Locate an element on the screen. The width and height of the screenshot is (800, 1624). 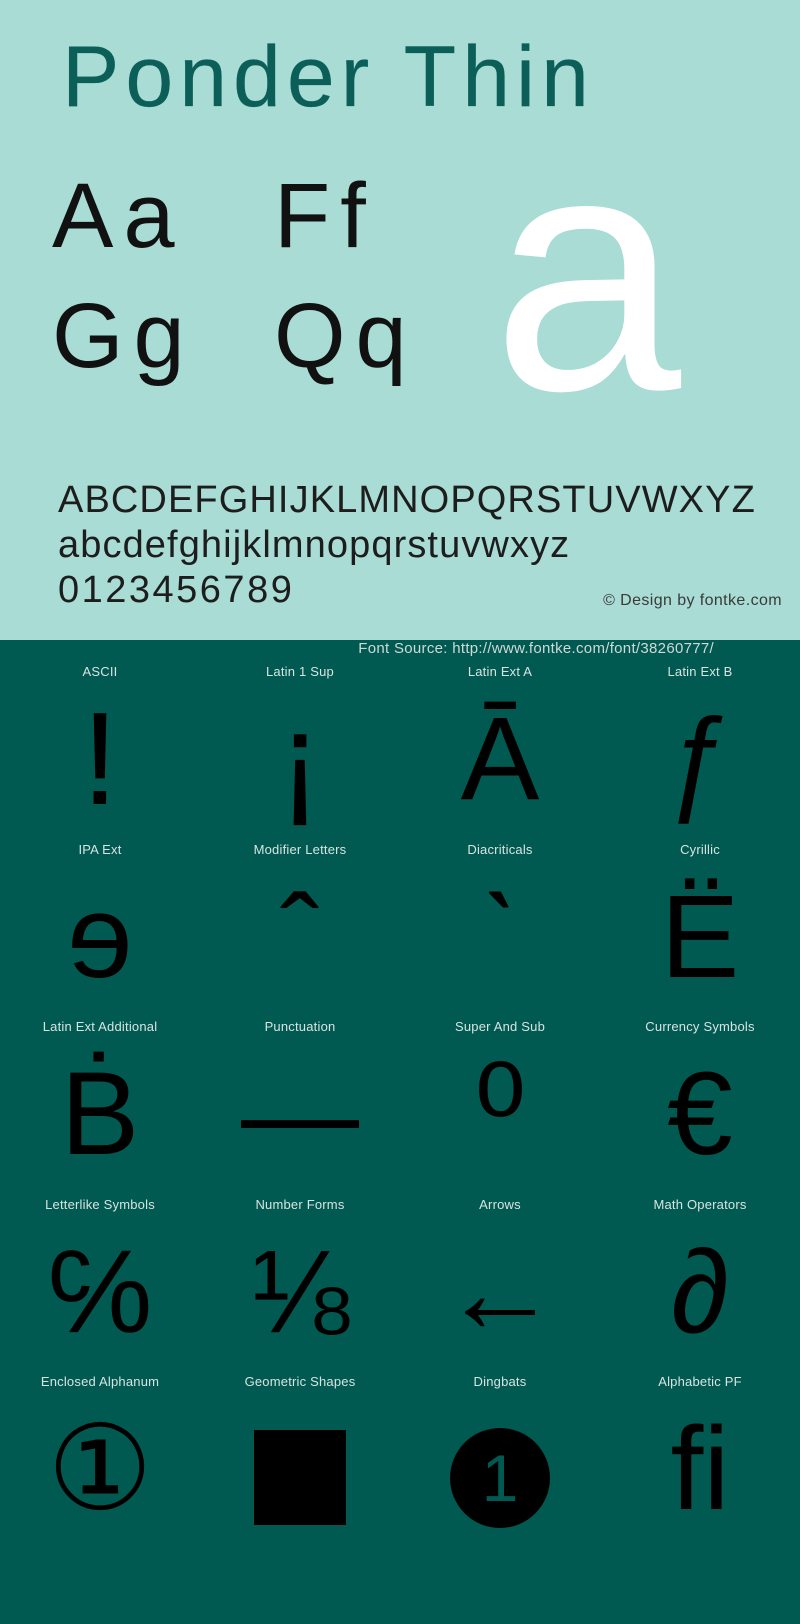
specimen-pair-aa: Aa is located at coordinates (118, 216).